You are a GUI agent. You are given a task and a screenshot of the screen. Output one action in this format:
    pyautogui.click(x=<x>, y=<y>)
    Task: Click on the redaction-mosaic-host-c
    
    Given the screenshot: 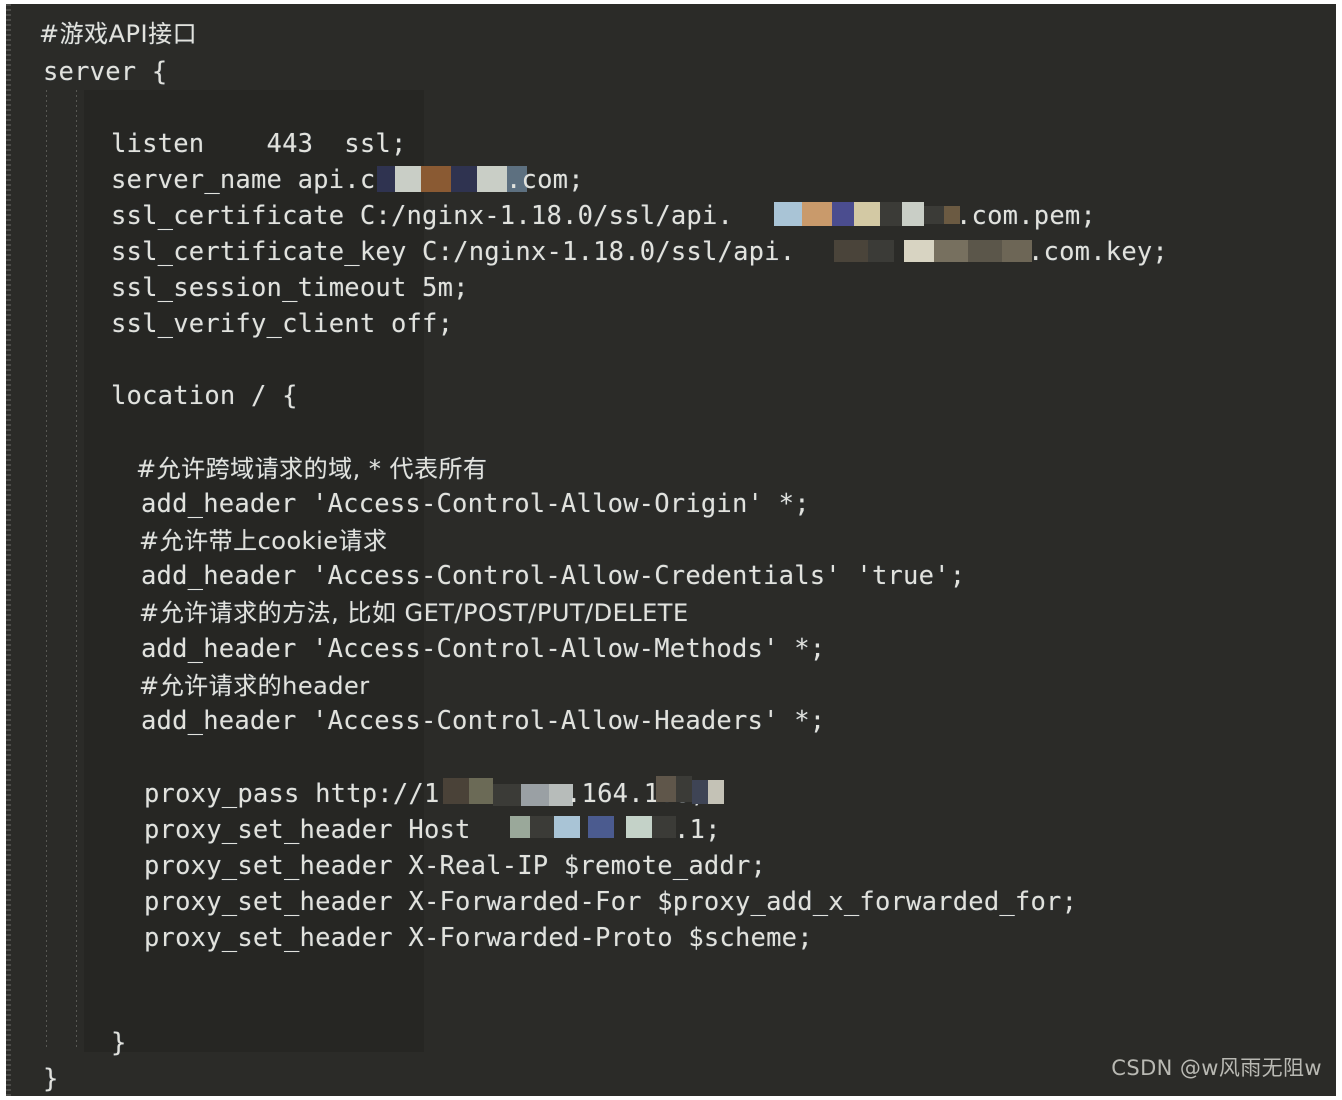 What is the action you would take?
    pyautogui.click(x=601, y=827)
    